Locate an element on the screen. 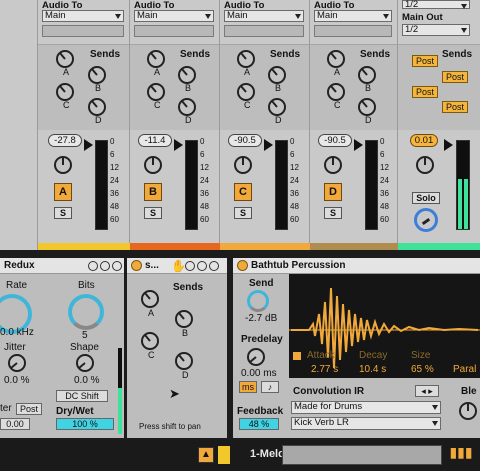  master-solo-button: Solo is located at coordinates (426, 198).